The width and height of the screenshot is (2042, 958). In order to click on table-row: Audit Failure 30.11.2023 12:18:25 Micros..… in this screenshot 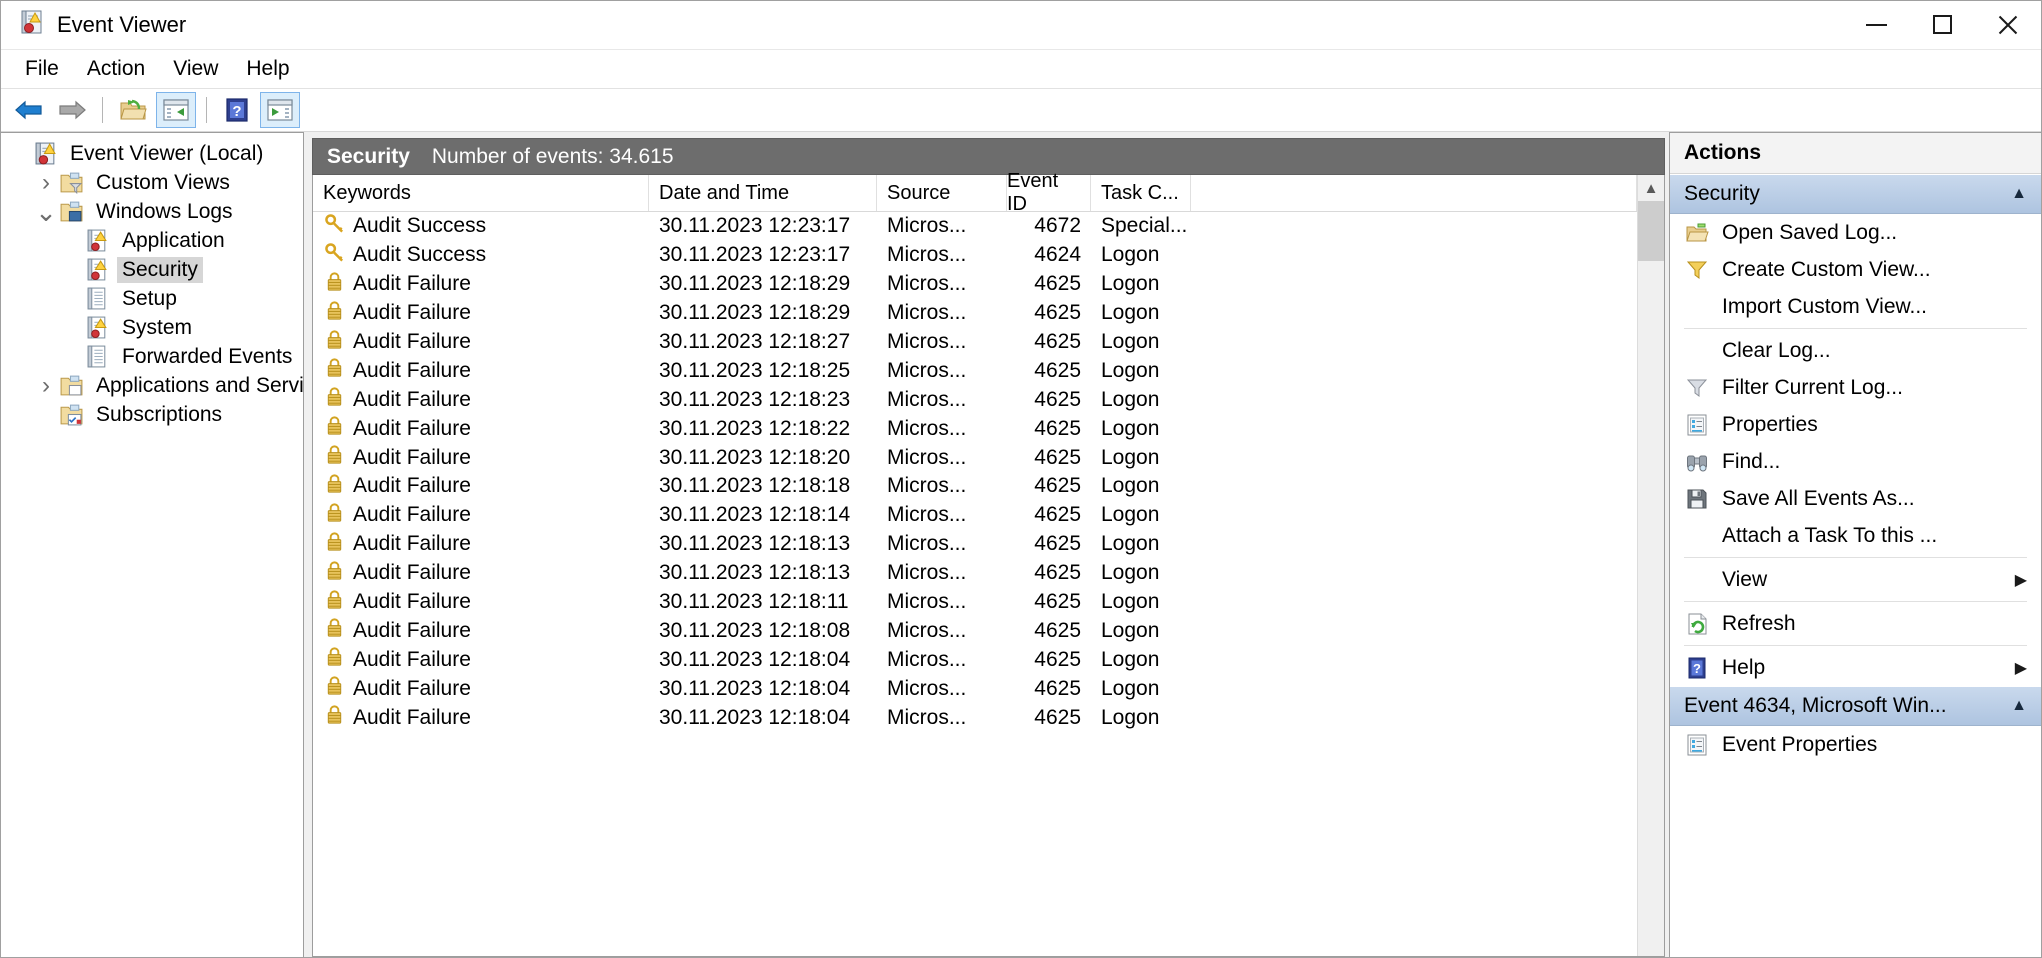, I will do `click(975, 370)`.